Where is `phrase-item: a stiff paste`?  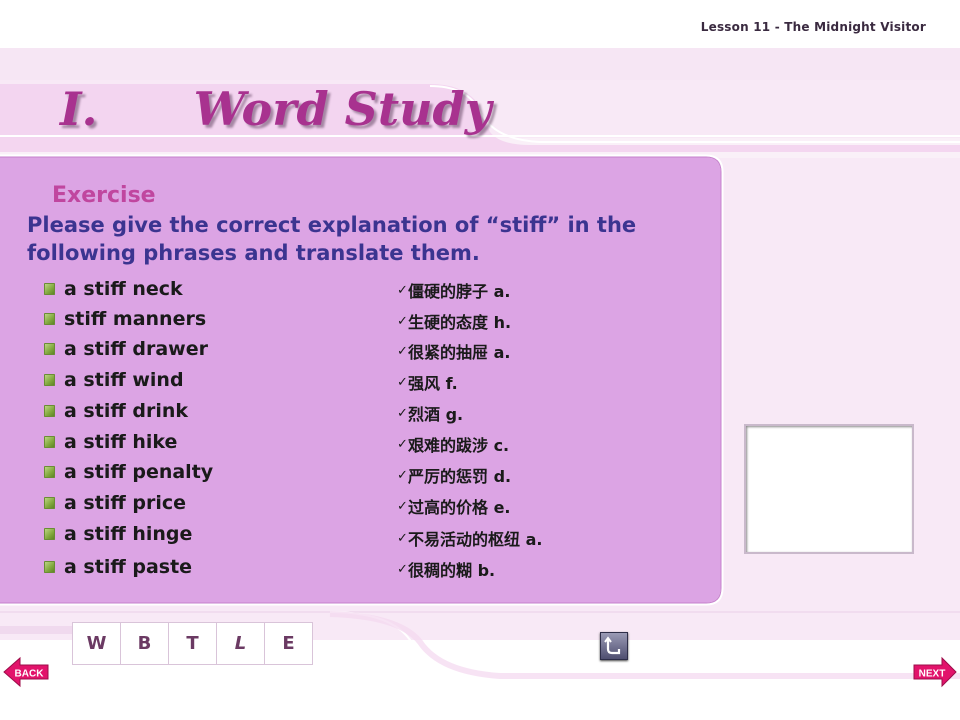
phrase-item: a stiff paste is located at coordinates (118, 567).